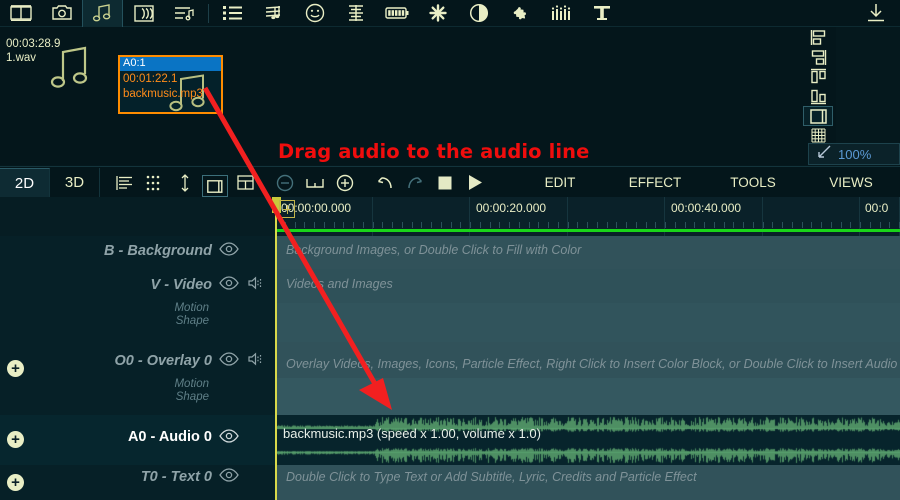  Describe the element at coordinates (170, 64) in the screenshot. I see `media-item-track-badge: A0:1` at that location.